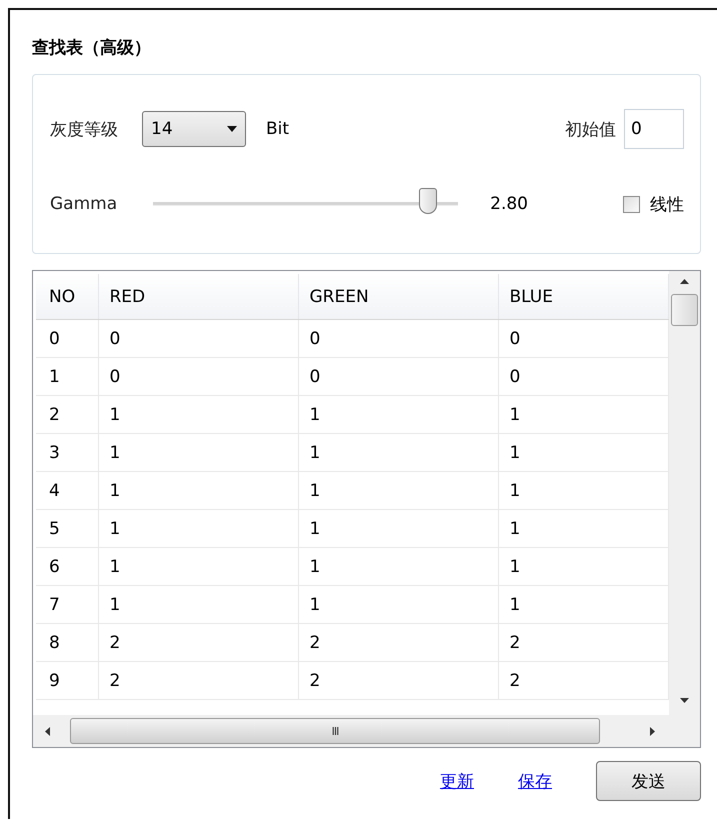 The height and width of the screenshot is (821, 717). I want to click on dropdown-caret-icon, so click(232, 129).